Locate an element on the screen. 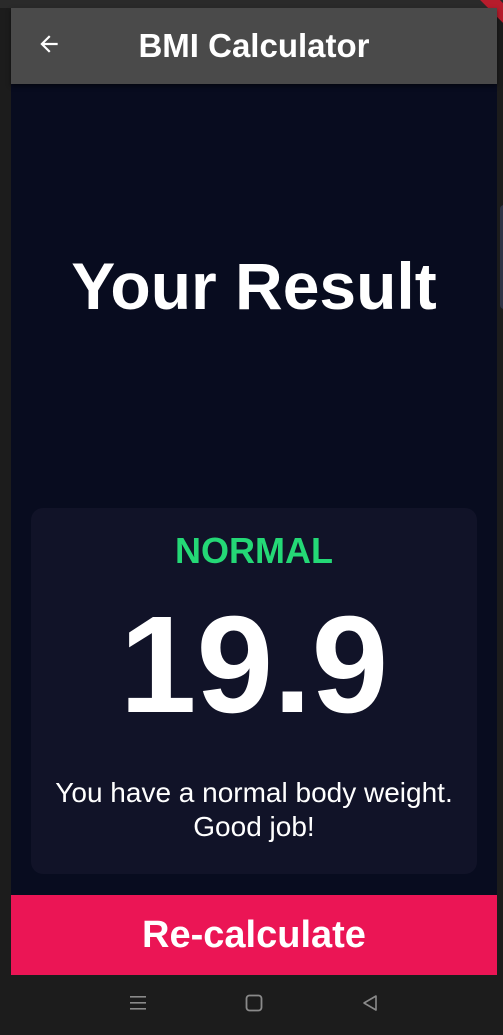 This screenshot has width=503, height=1035. app-bar: BMI Calculator is located at coordinates (254, 46).